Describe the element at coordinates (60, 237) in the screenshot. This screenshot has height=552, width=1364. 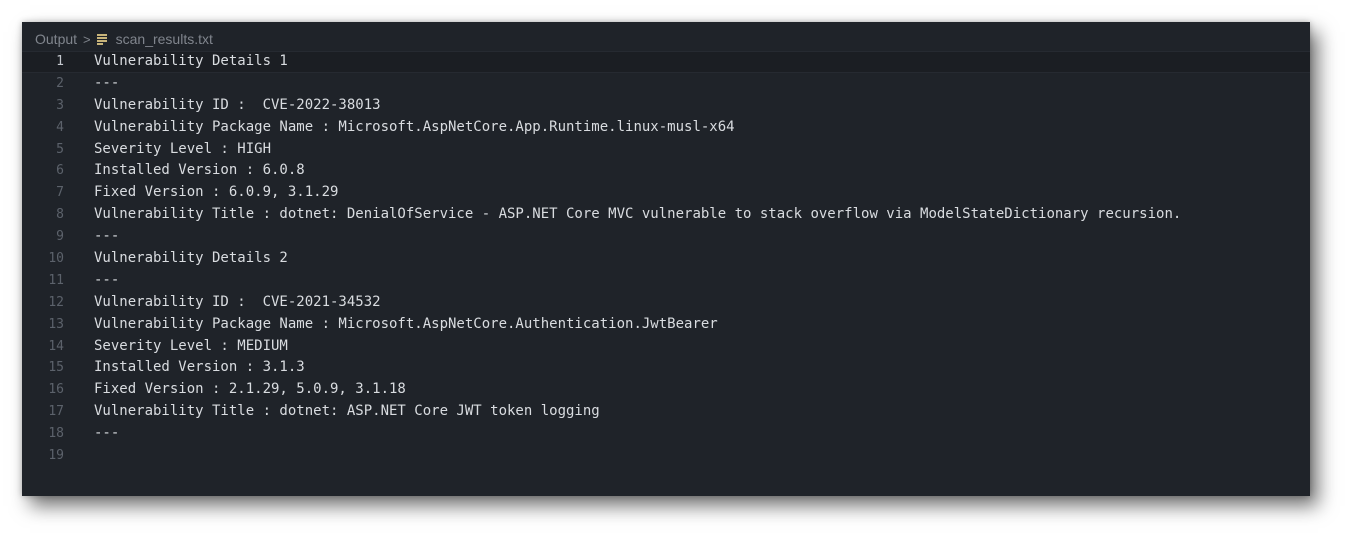
I see `line-number: 9` at that location.